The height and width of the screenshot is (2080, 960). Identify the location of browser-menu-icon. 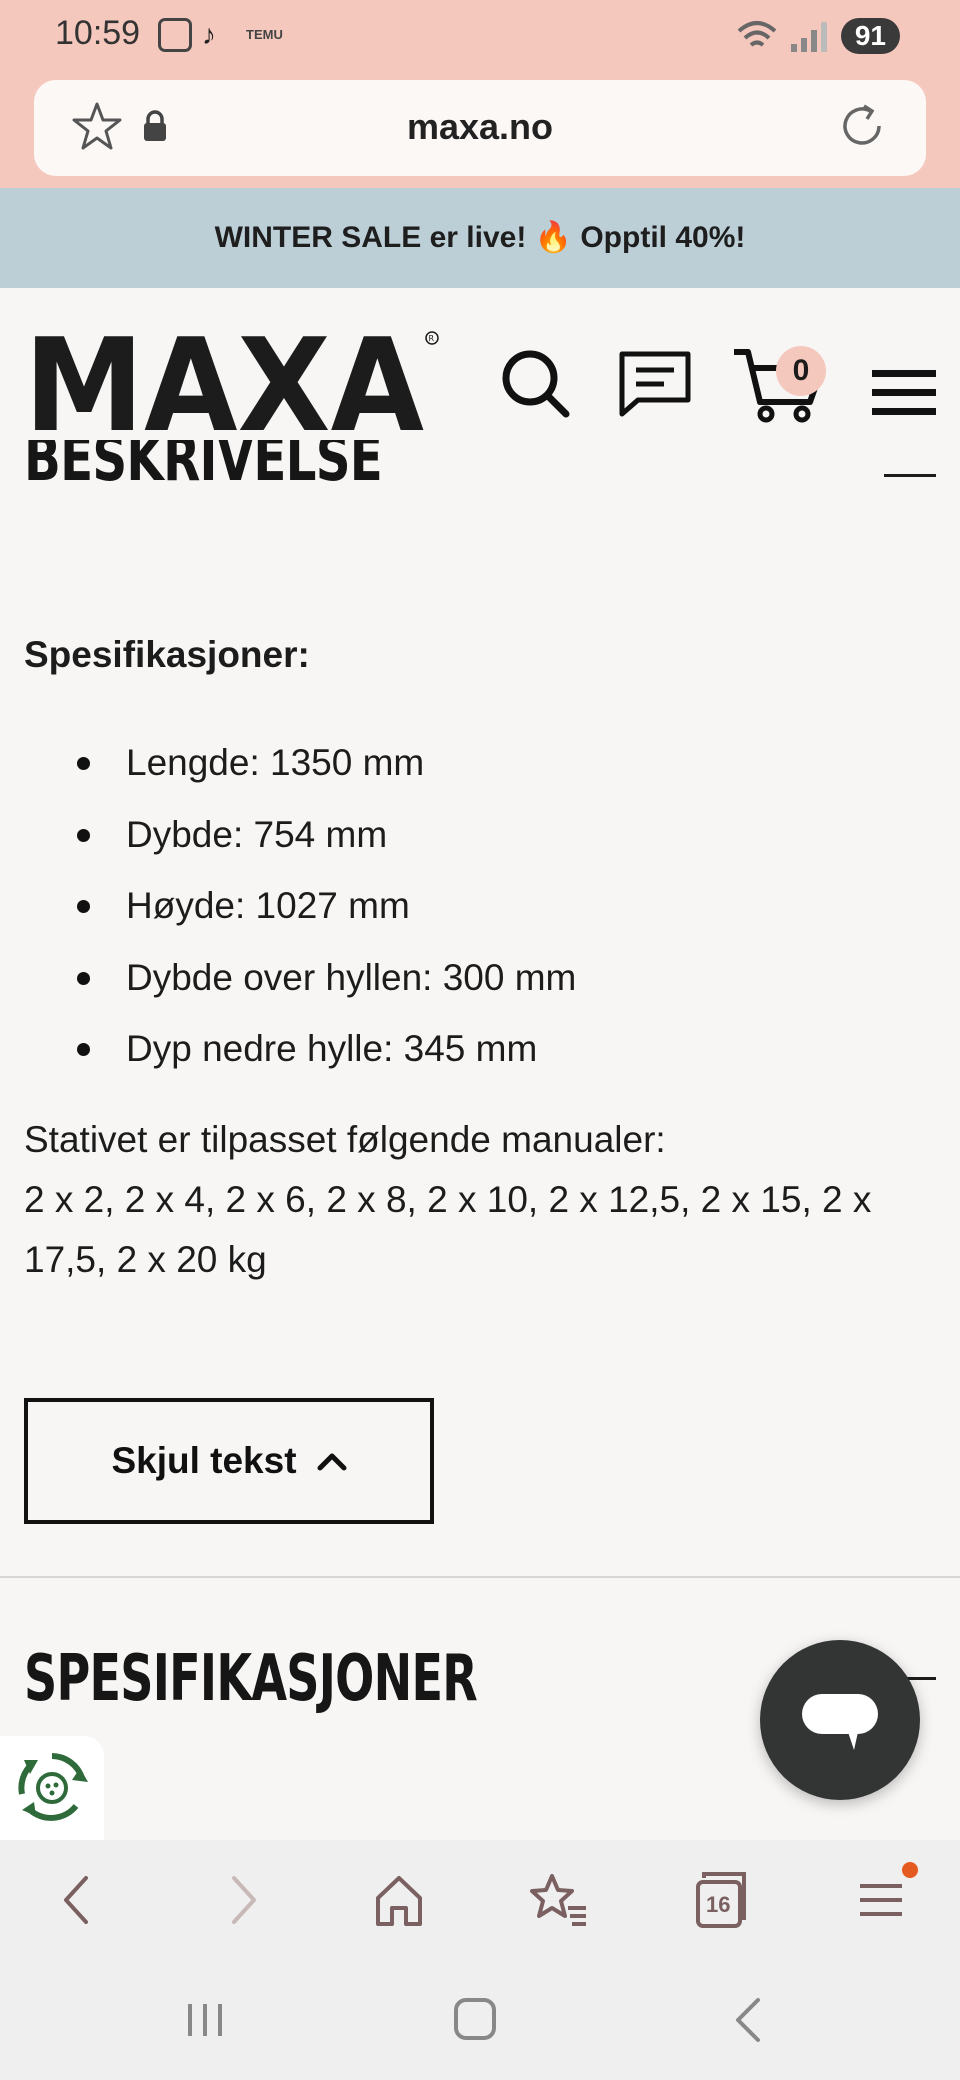
(881, 1900).